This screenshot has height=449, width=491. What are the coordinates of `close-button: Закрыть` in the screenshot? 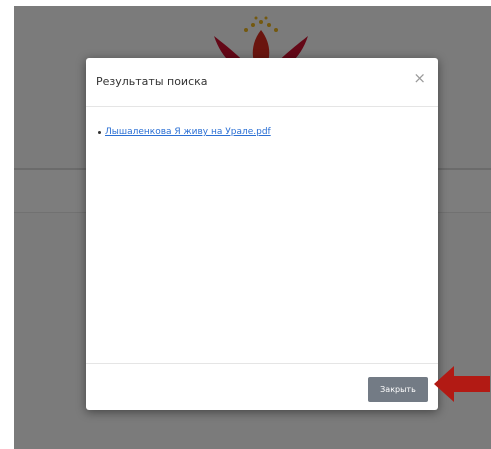 It's located at (398, 389).